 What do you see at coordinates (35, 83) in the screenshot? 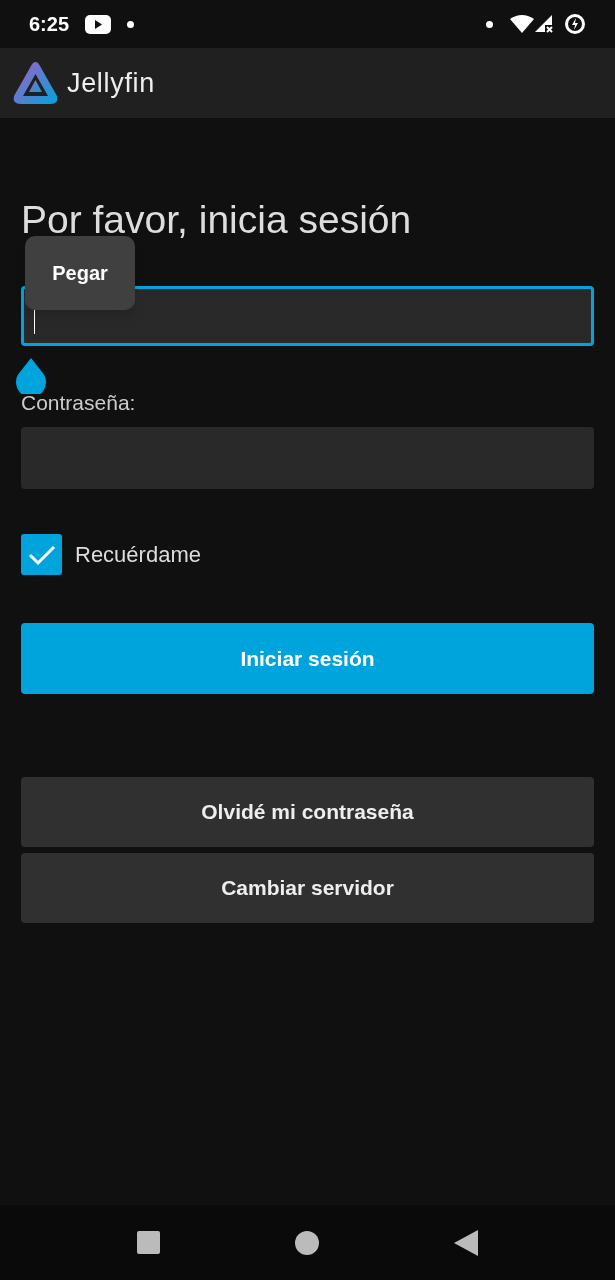
I see `logo-icon` at bounding box center [35, 83].